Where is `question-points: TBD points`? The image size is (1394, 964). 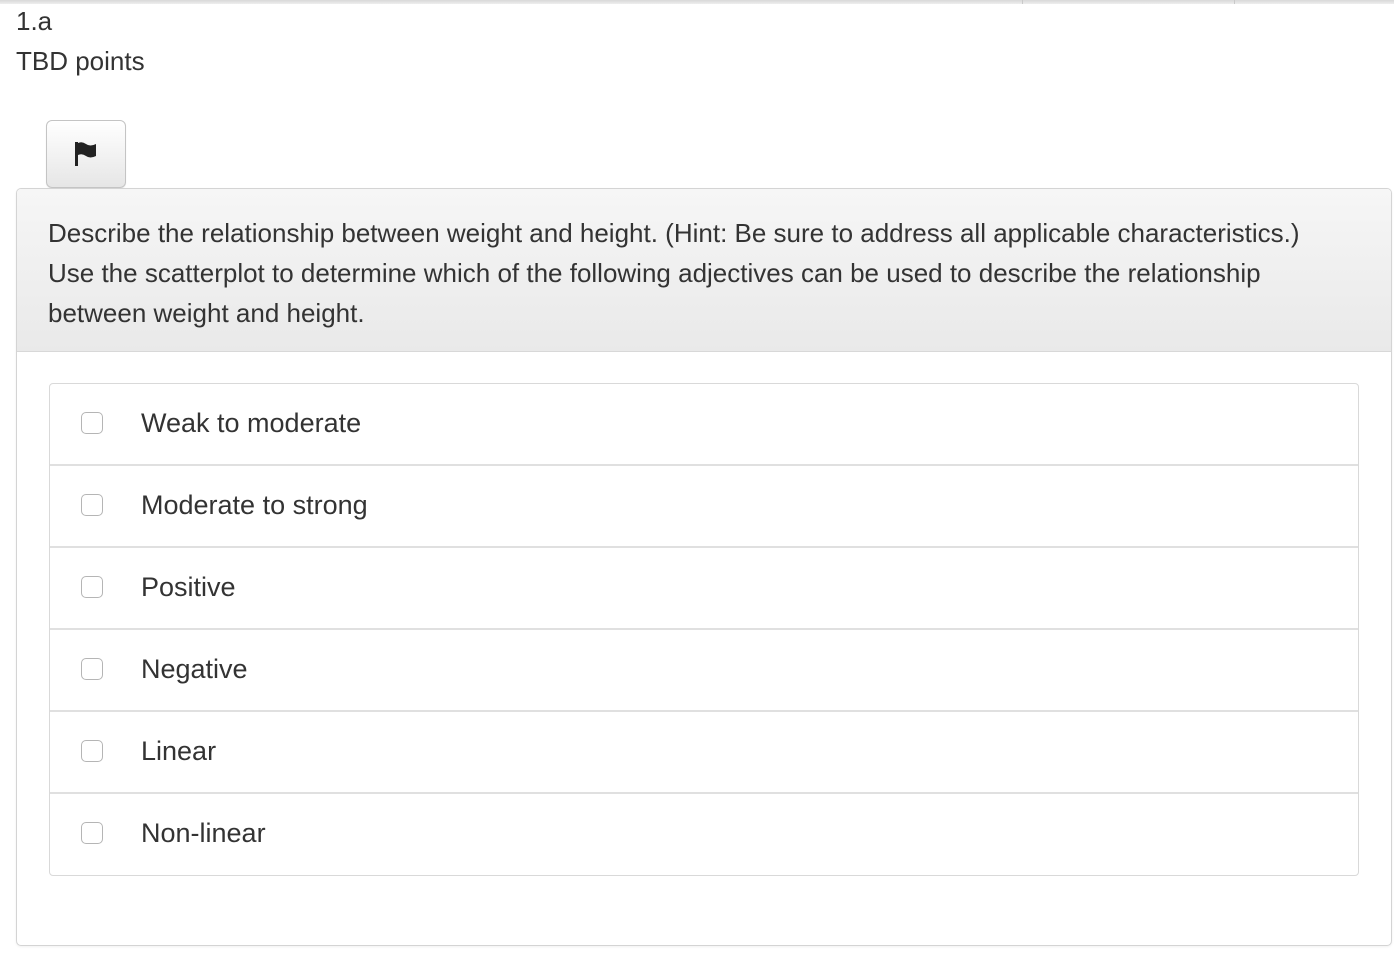 question-points: TBD points is located at coordinates (80, 61).